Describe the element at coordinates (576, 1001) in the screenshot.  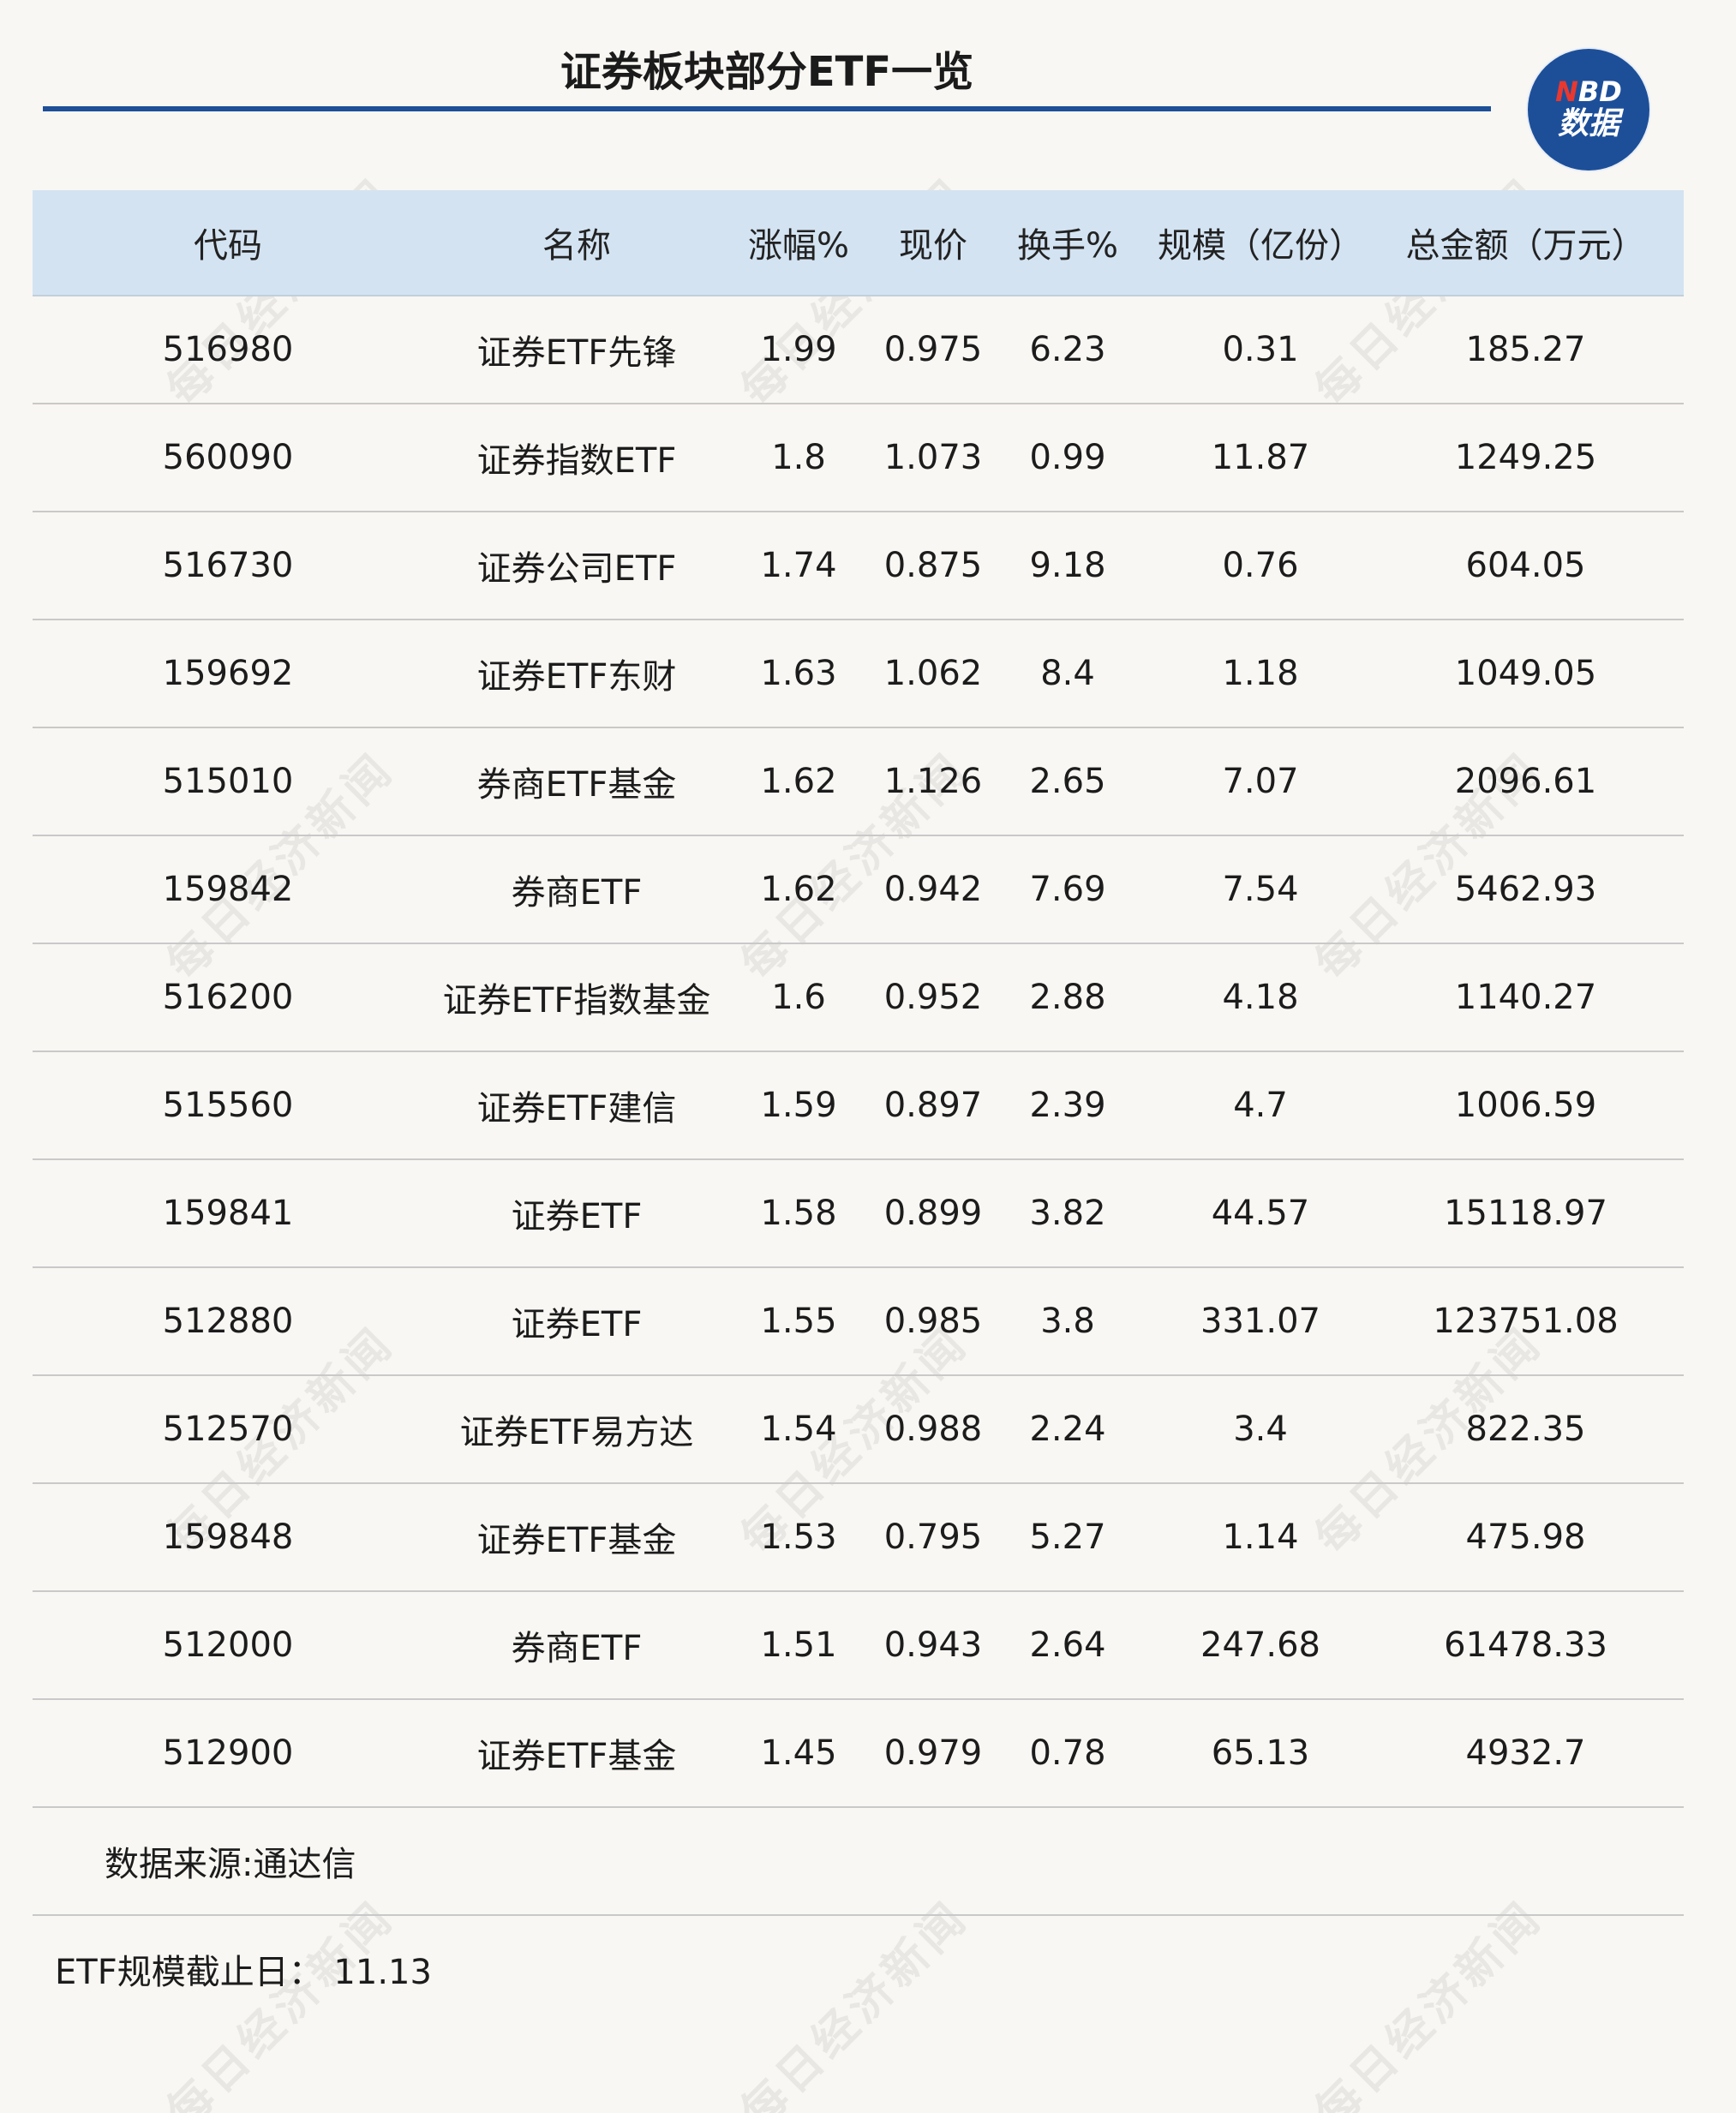
I see `cell-name: 证券ETF指数基金` at that location.